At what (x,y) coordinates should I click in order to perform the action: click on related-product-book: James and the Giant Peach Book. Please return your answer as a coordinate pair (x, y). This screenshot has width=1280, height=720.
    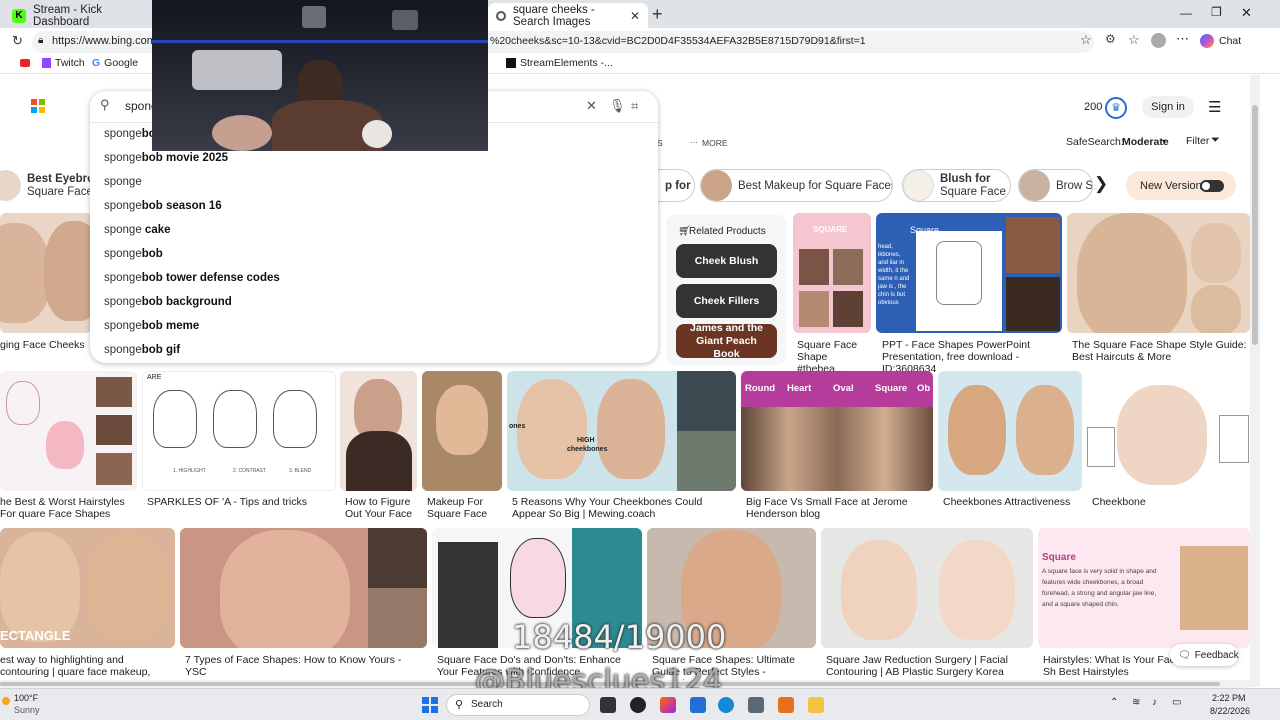
    Looking at the image, I should click on (726, 341).